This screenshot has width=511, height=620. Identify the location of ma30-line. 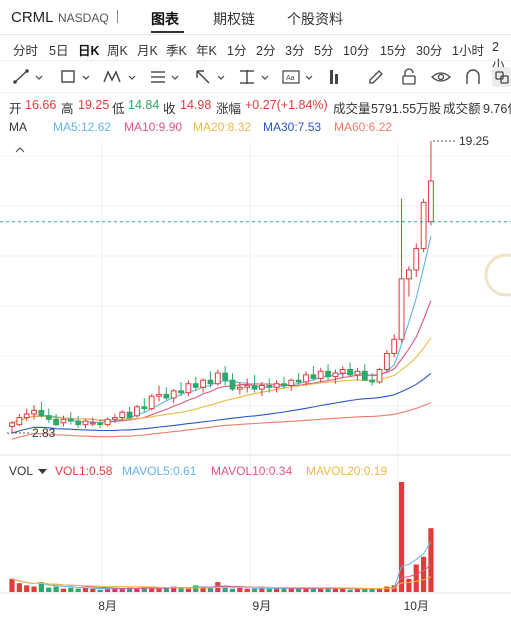
(221, 403).